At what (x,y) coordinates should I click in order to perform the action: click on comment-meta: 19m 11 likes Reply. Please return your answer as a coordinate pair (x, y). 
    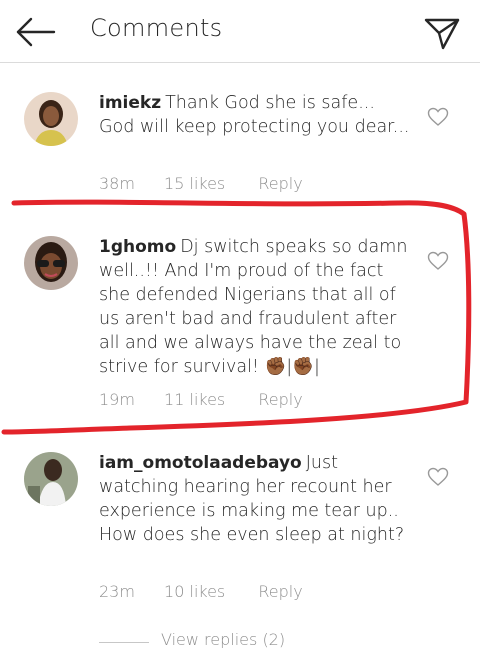
    Looking at the image, I should click on (201, 399).